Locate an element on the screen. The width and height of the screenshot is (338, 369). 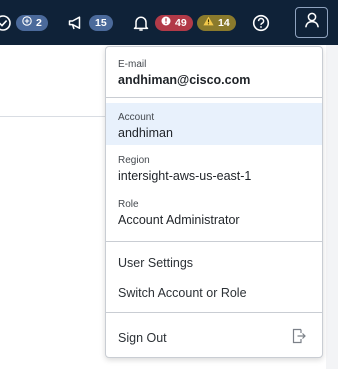
warning-alarms-badge: 14 is located at coordinates (216, 22).